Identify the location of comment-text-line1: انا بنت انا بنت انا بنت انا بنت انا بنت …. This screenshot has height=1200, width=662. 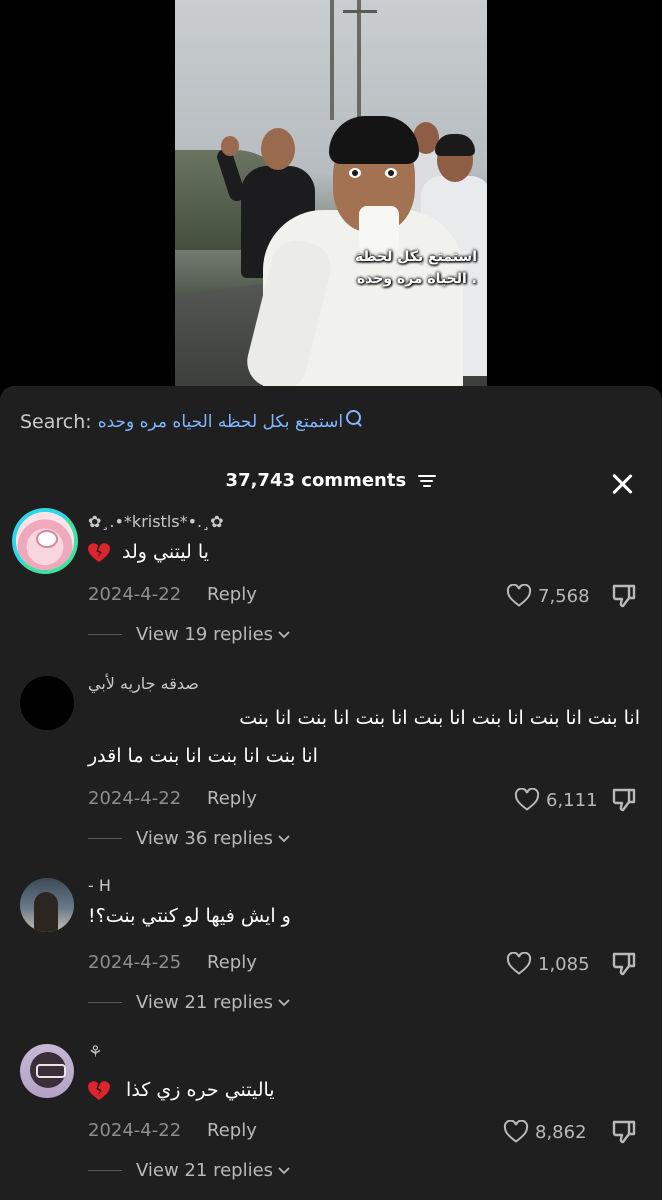
(439, 718).